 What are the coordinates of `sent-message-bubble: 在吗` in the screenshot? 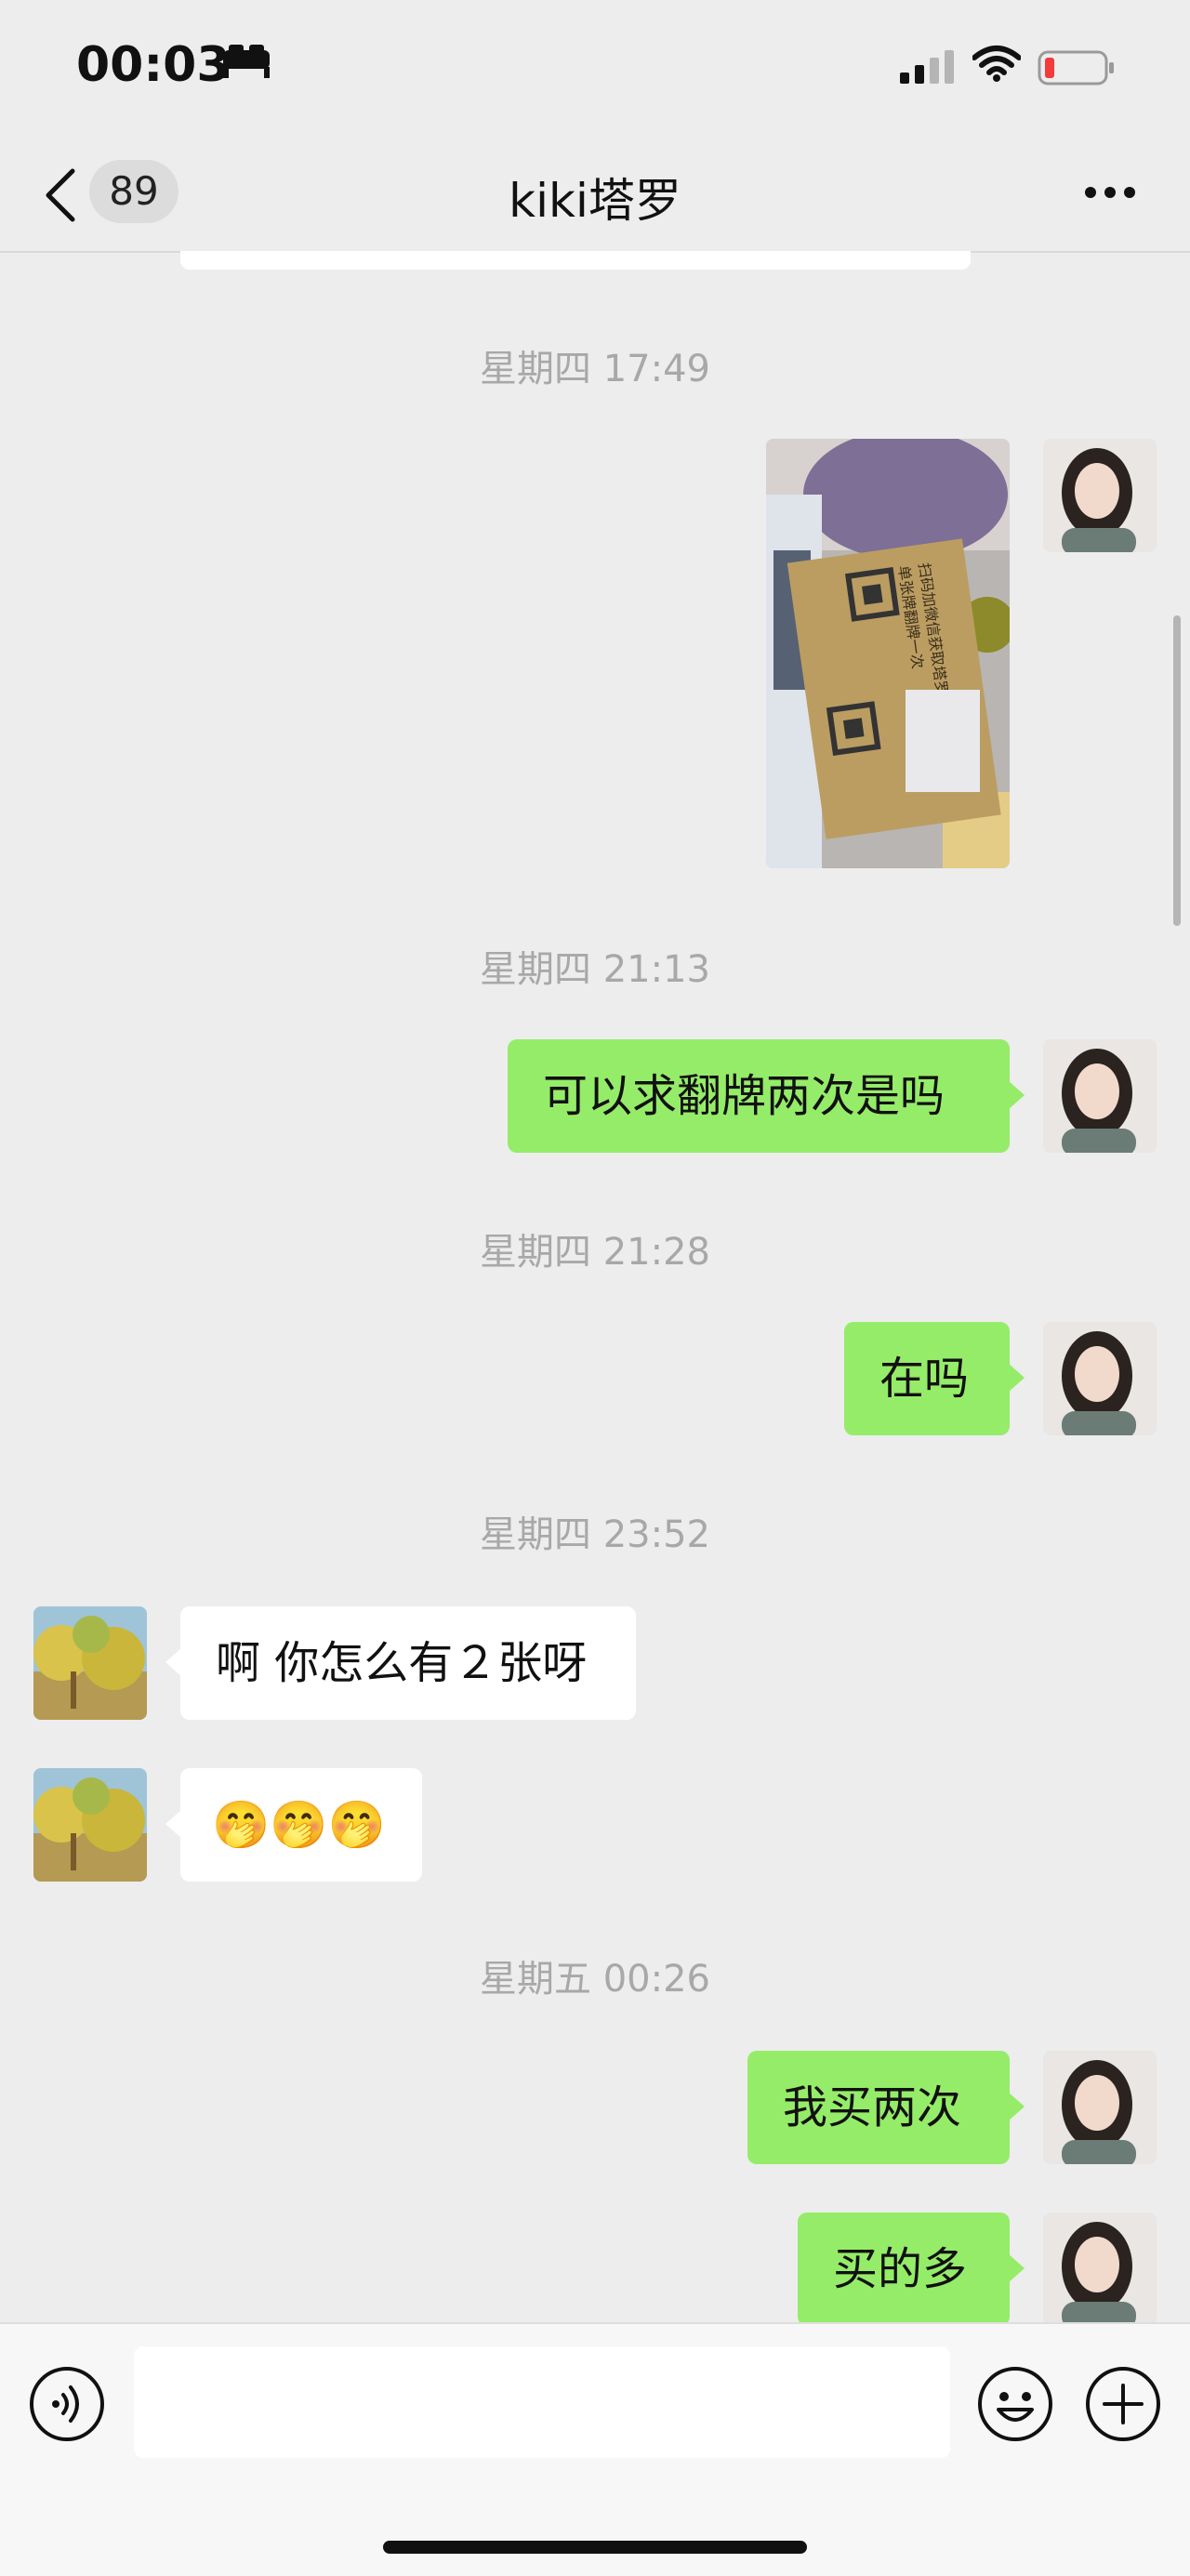 It's located at (934, 1378).